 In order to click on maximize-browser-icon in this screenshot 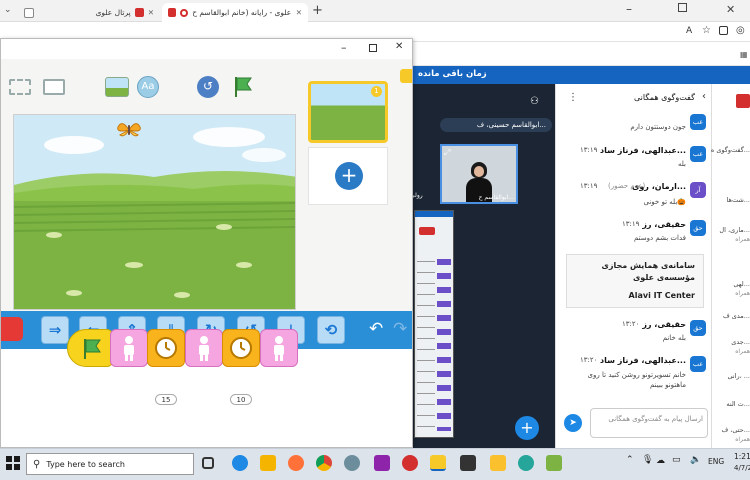, I will do `click(682, 7)`.